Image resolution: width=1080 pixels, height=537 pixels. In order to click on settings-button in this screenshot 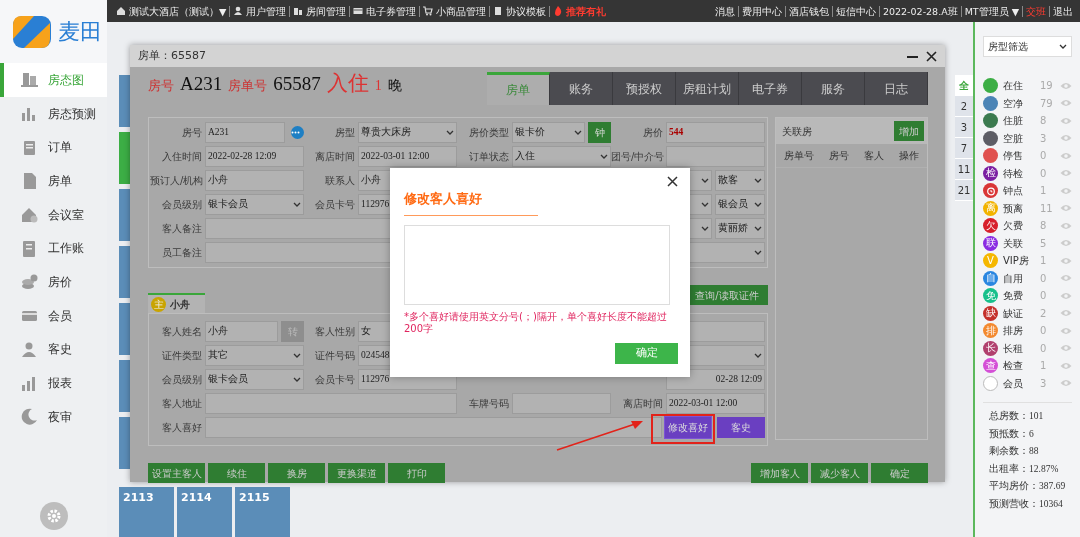, I will do `click(53, 516)`.